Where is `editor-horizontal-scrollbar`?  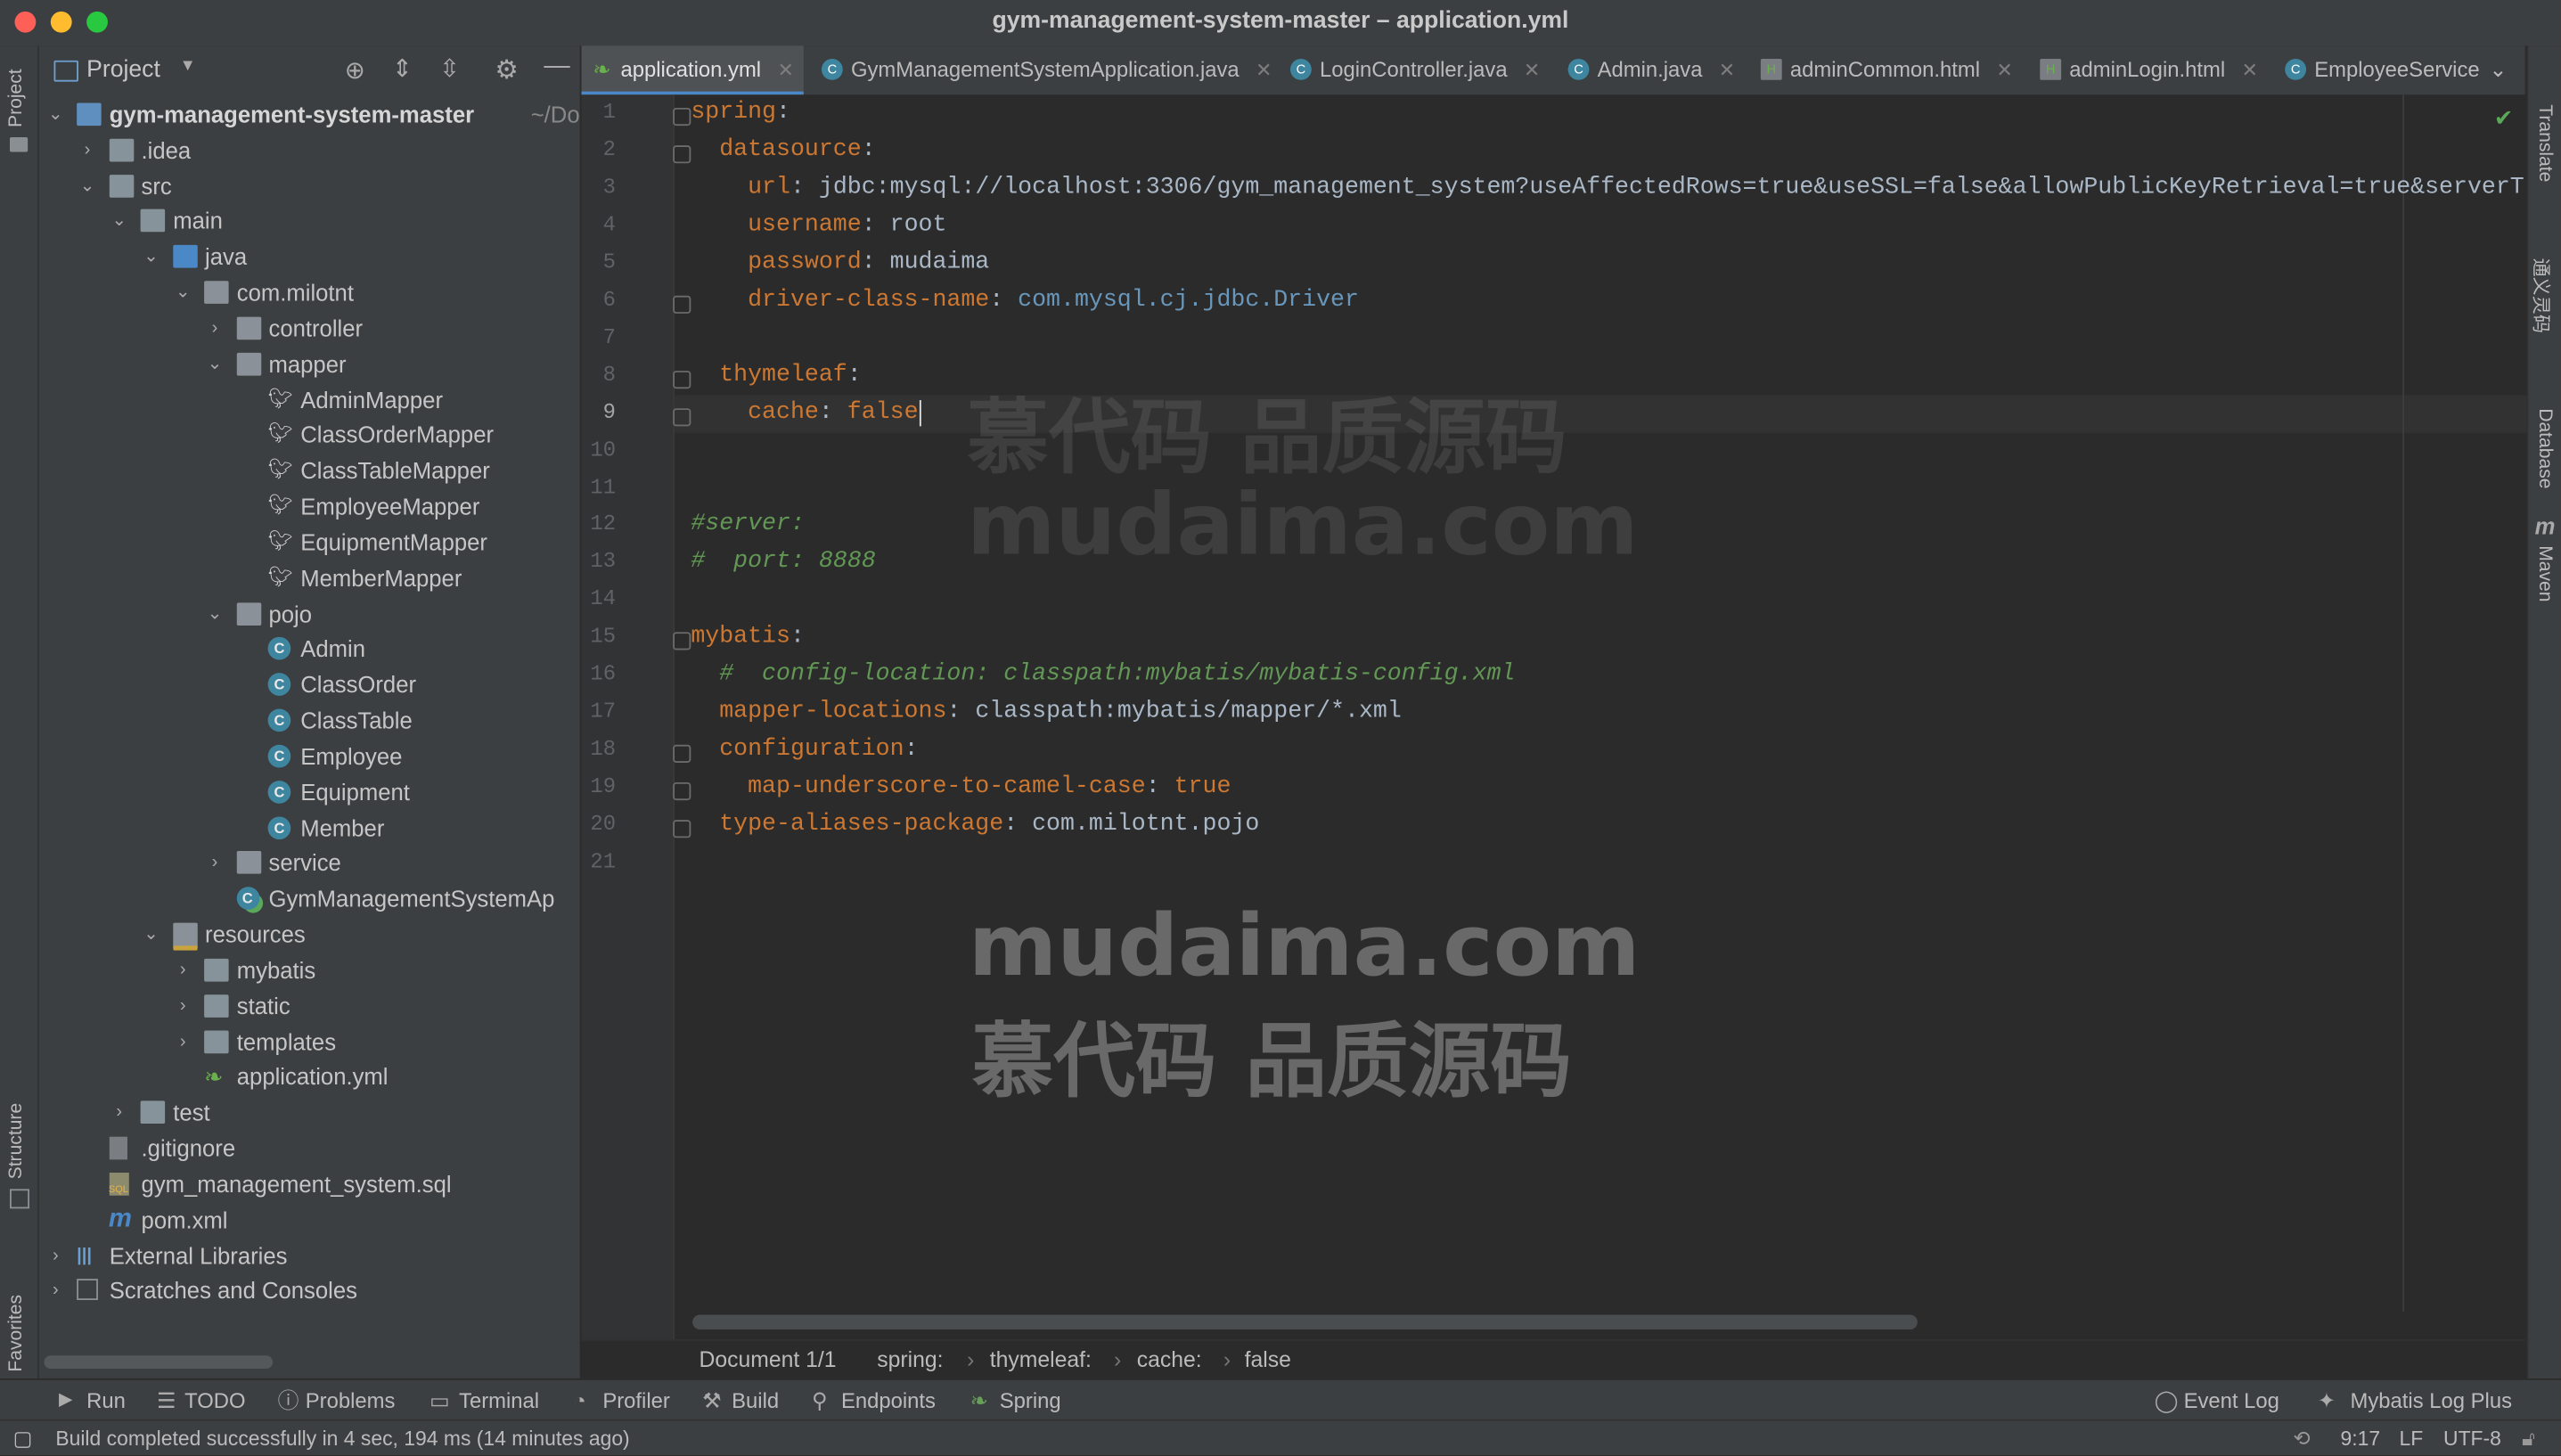 editor-horizontal-scrollbar is located at coordinates (1305, 1322).